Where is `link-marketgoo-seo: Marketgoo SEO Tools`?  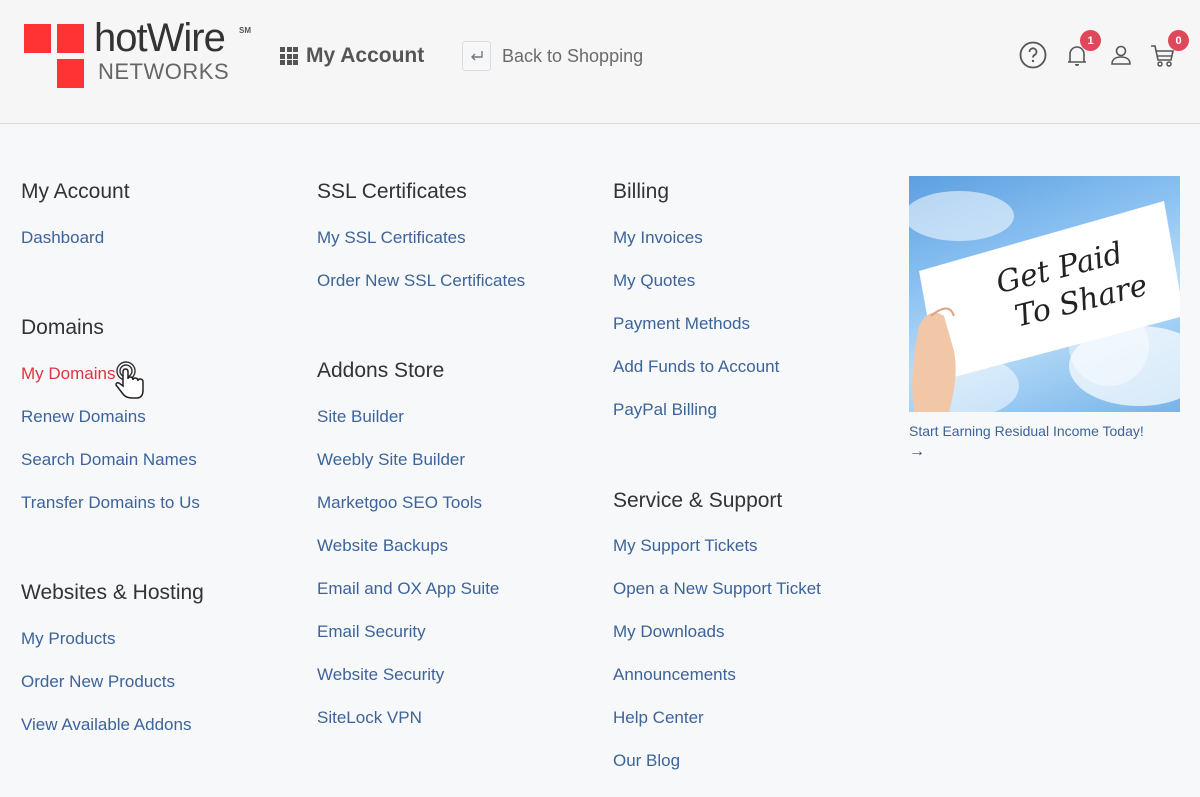 link-marketgoo-seo: Marketgoo SEO Tools is located at coordinates (399, 503).